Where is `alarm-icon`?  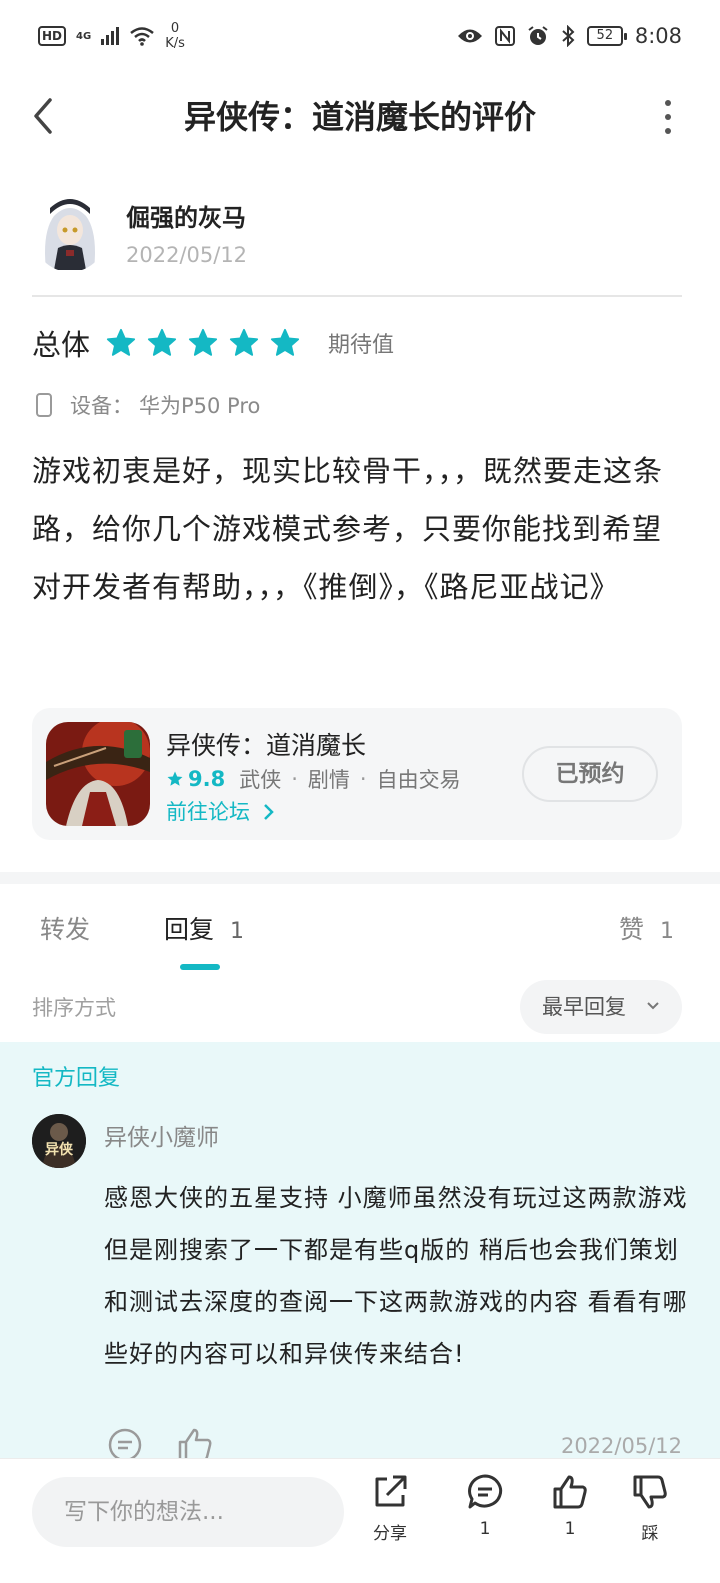
alarm-icon is located at coordinates (538, 35).